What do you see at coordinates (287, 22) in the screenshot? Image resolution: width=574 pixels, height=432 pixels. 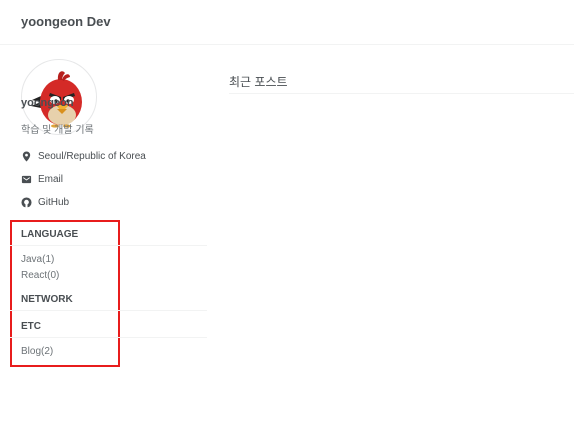 I see `masthead: yoongeon Dev` at bounding box center [287, 22].